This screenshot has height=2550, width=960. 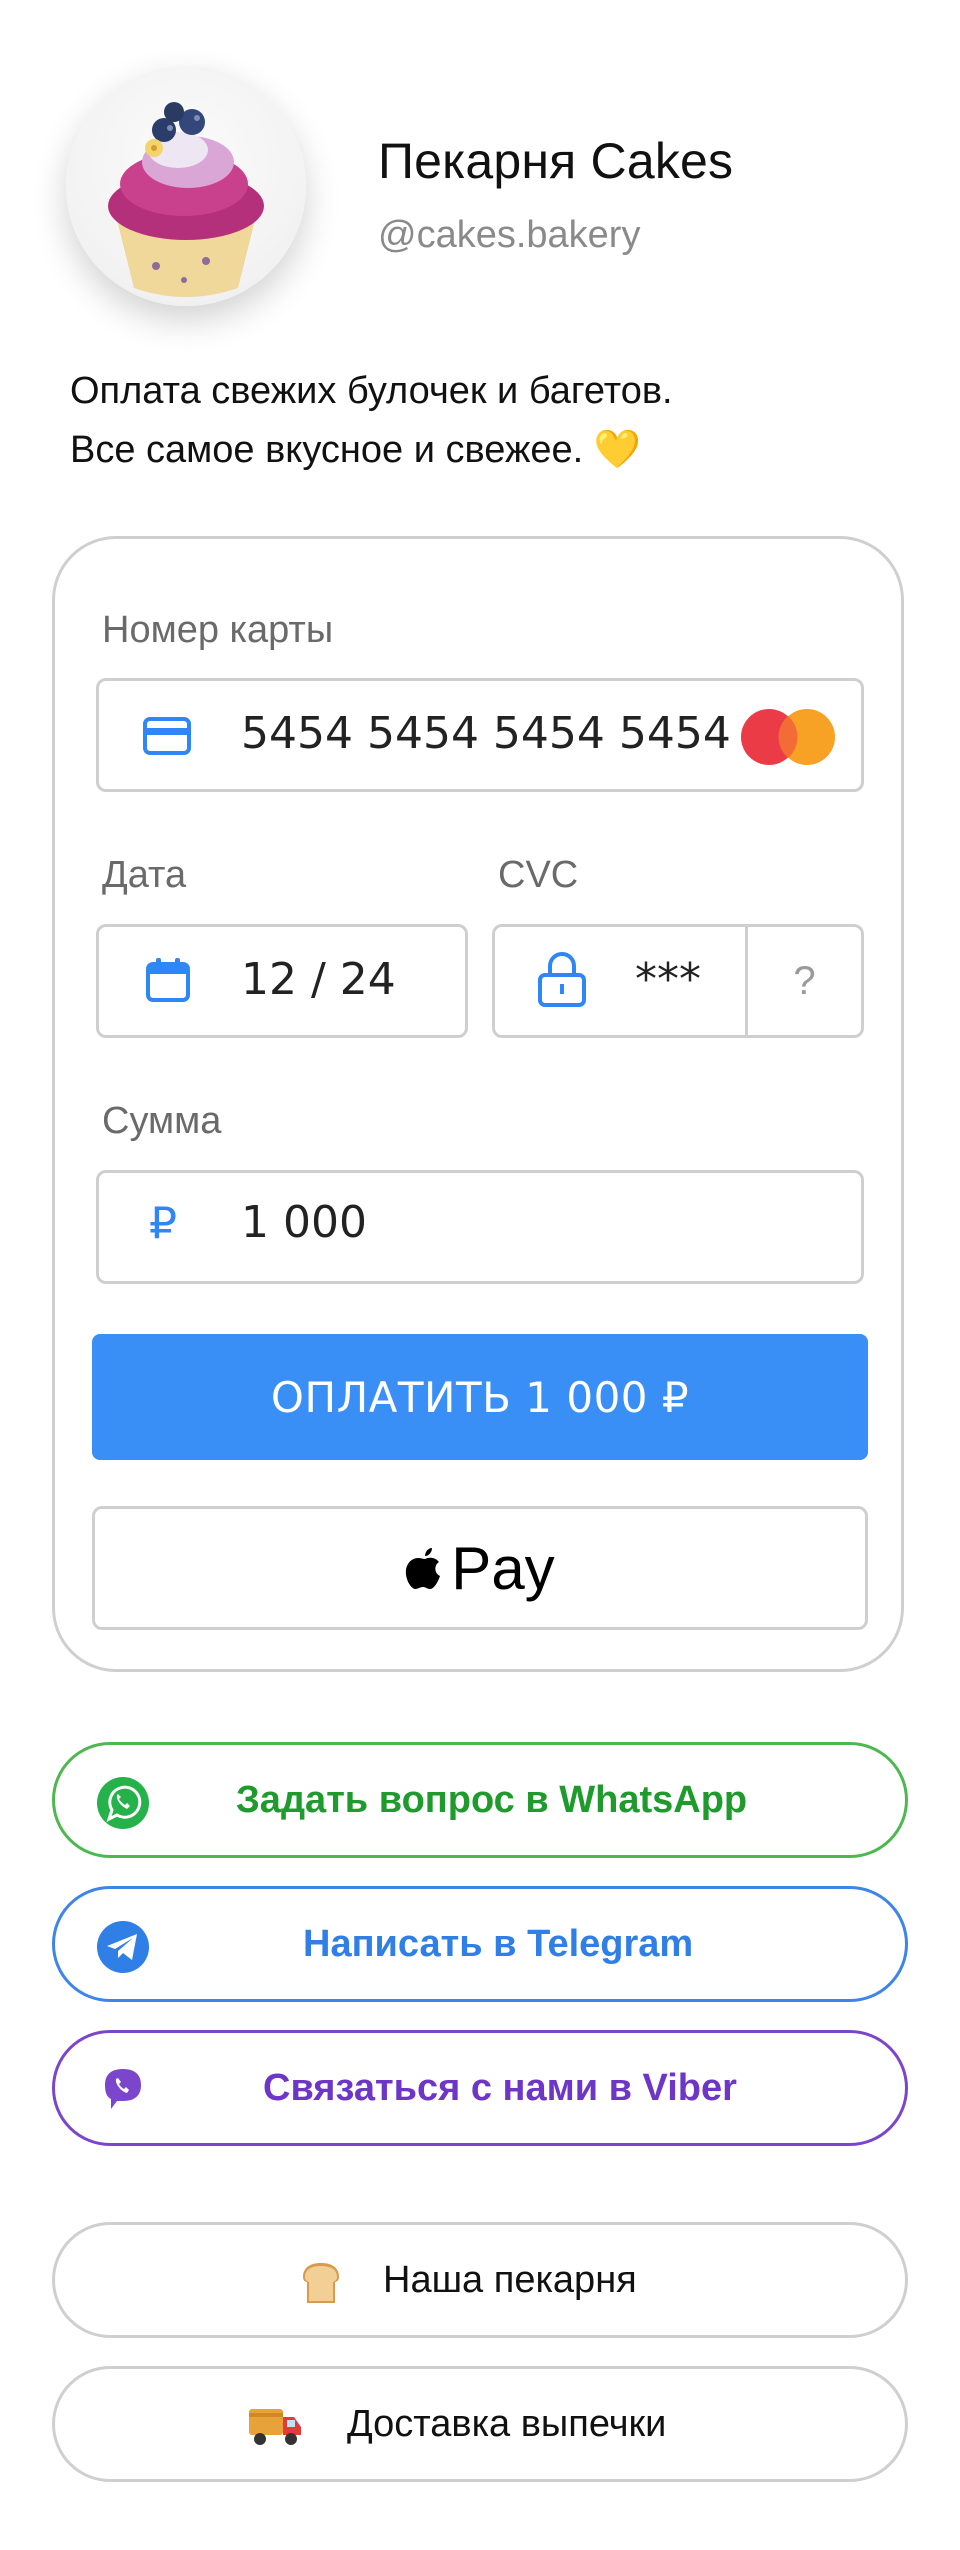 I want to click on apple-pay-button: Pay, so click(x=480, y=1568).